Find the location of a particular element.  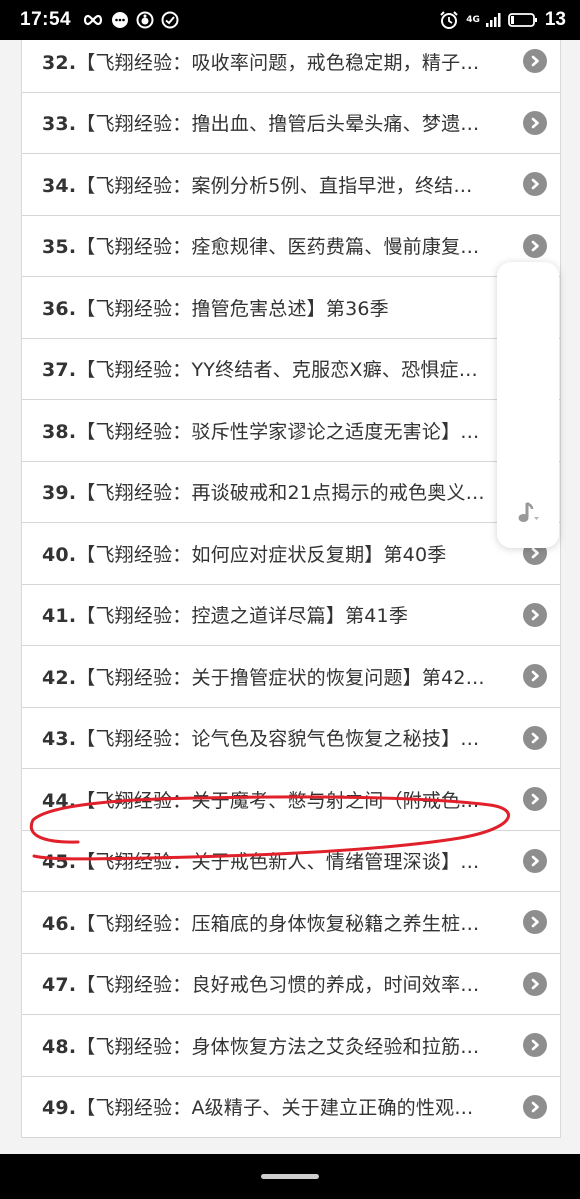

status-time: 17:54 is located at coordinates (46, 19).